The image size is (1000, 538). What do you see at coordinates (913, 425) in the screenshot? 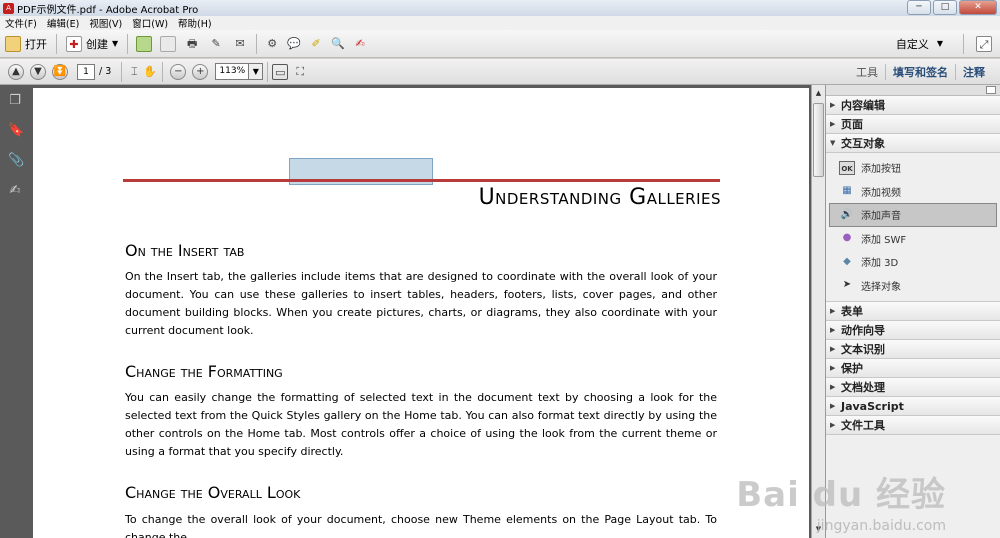
I see `section-file-tools: ▶ 文件工具` at bounding box center [913, 425].